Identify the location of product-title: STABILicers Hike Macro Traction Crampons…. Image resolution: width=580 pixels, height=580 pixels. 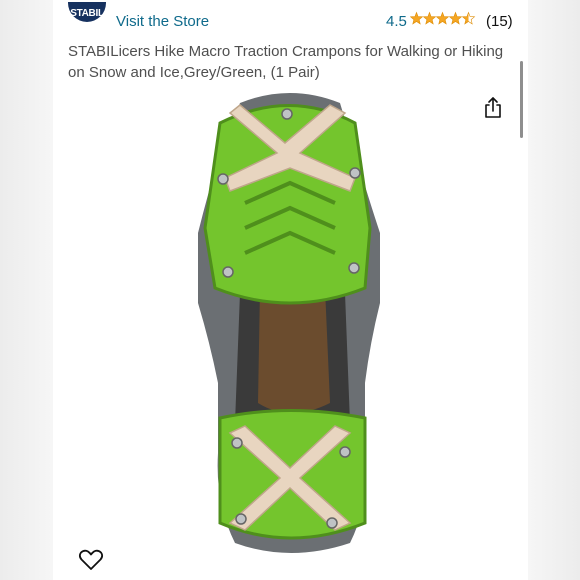
(286, 62).